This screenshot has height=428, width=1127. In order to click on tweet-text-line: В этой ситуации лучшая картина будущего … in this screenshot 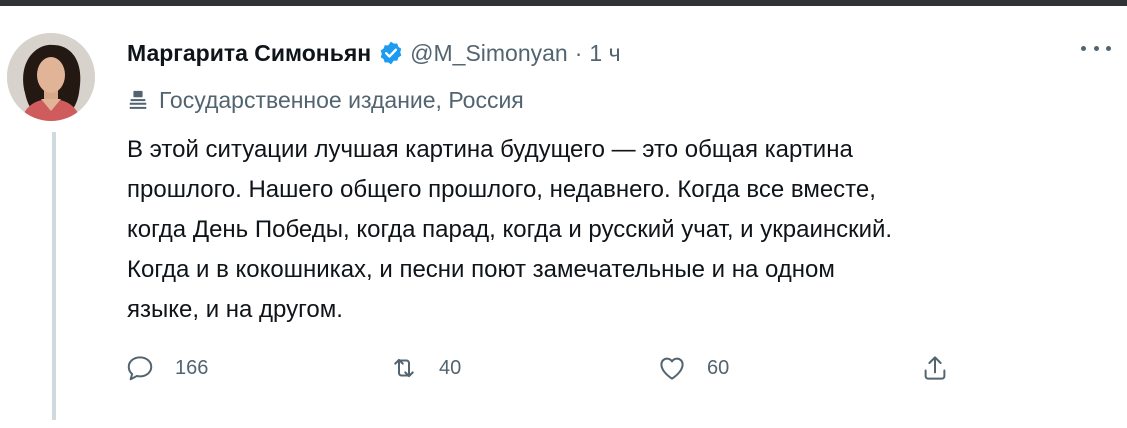, I will do `click(490, 149)`.